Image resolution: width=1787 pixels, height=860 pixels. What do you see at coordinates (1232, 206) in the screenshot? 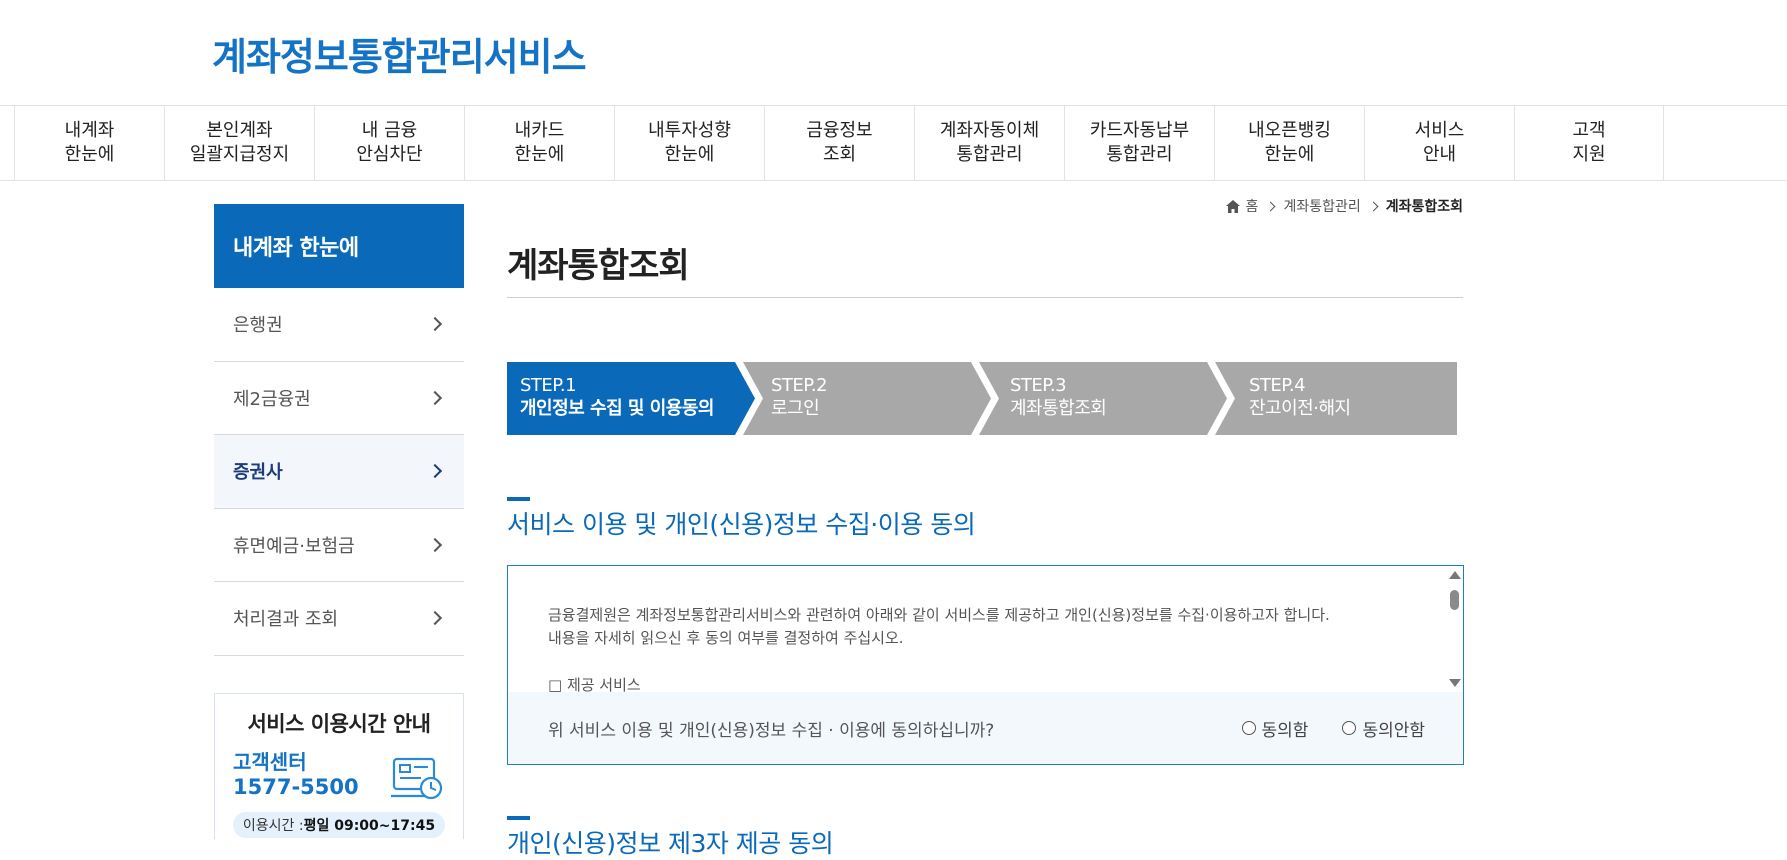
I see `home-icon` at bounding box center [1232, 206].